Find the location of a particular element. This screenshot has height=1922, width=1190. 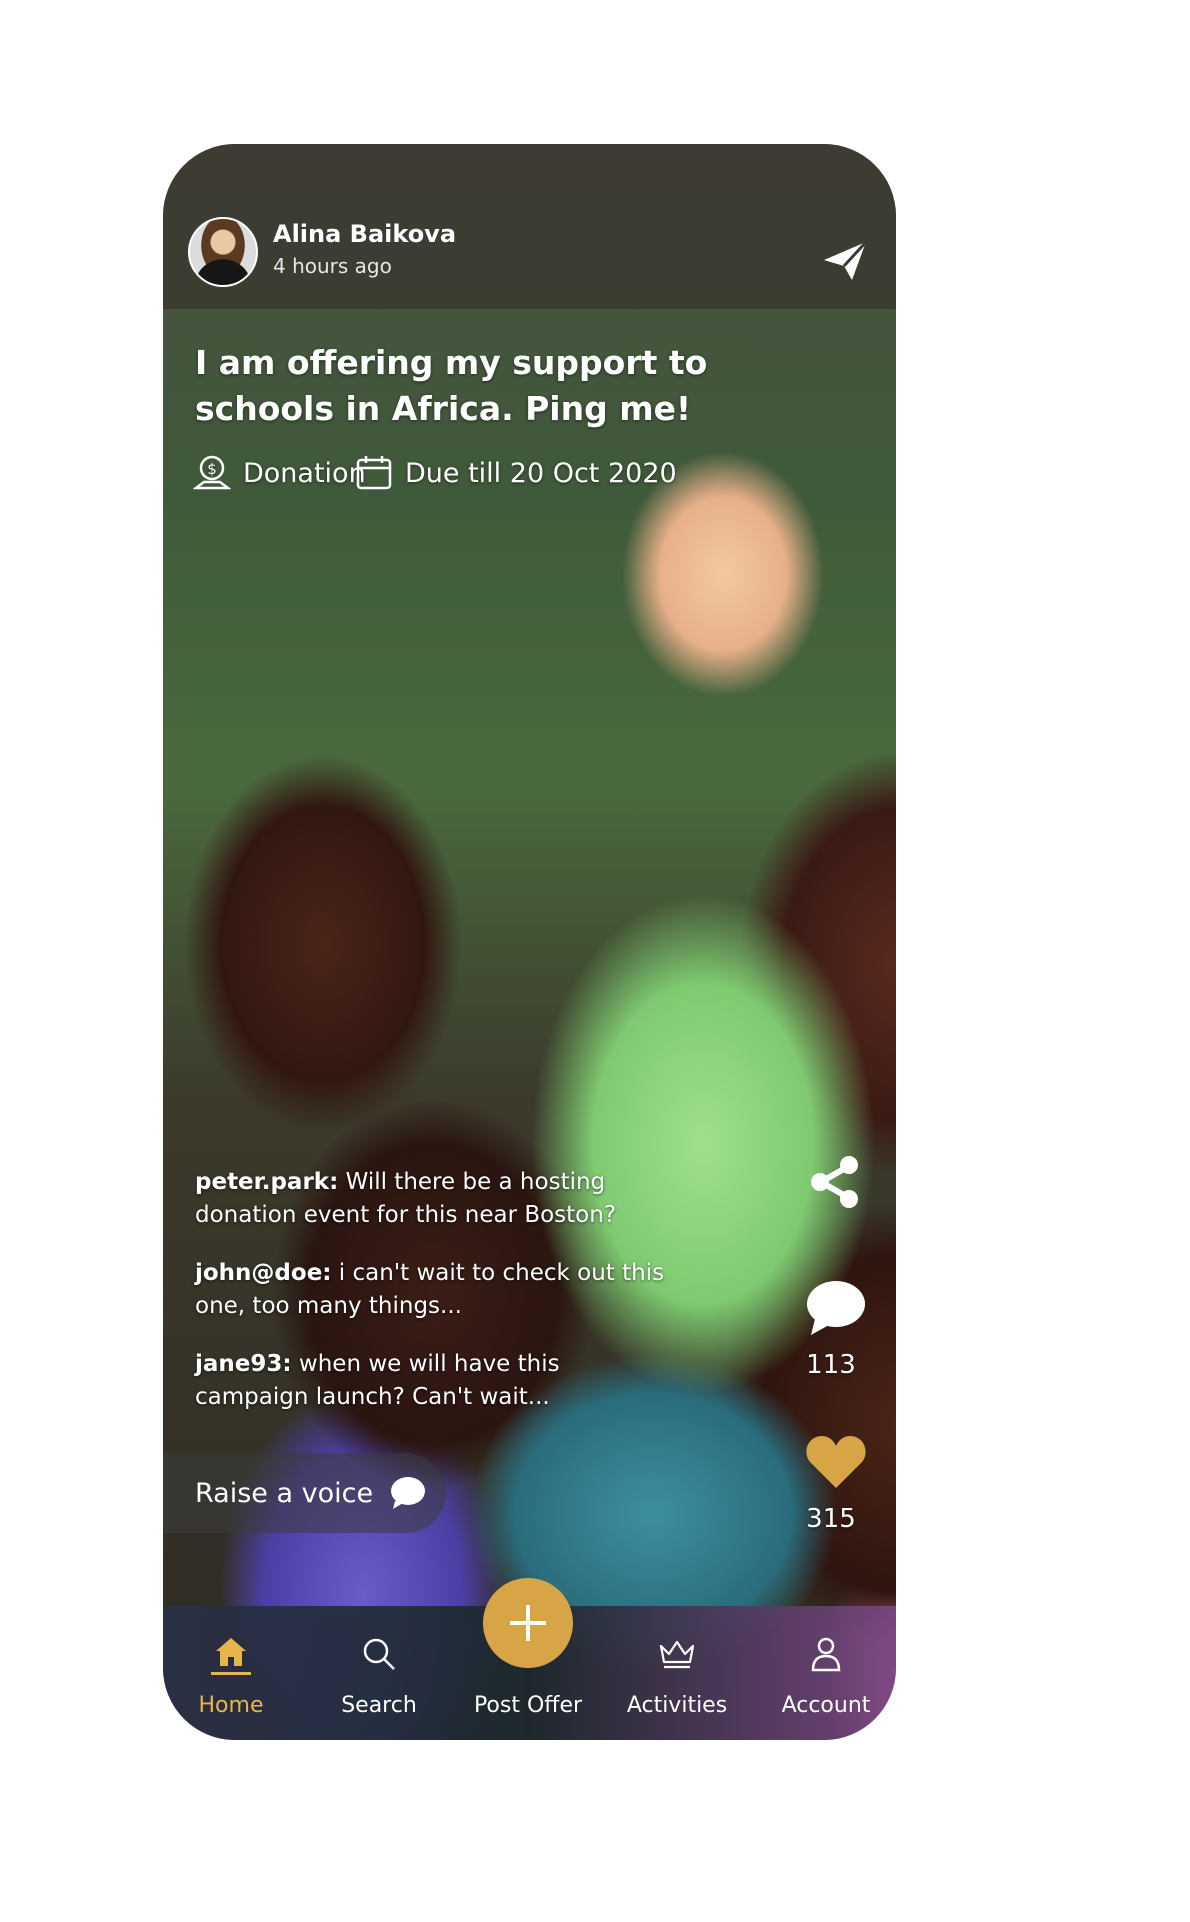

nav-search: Search is located at coordinates (379, 1673).